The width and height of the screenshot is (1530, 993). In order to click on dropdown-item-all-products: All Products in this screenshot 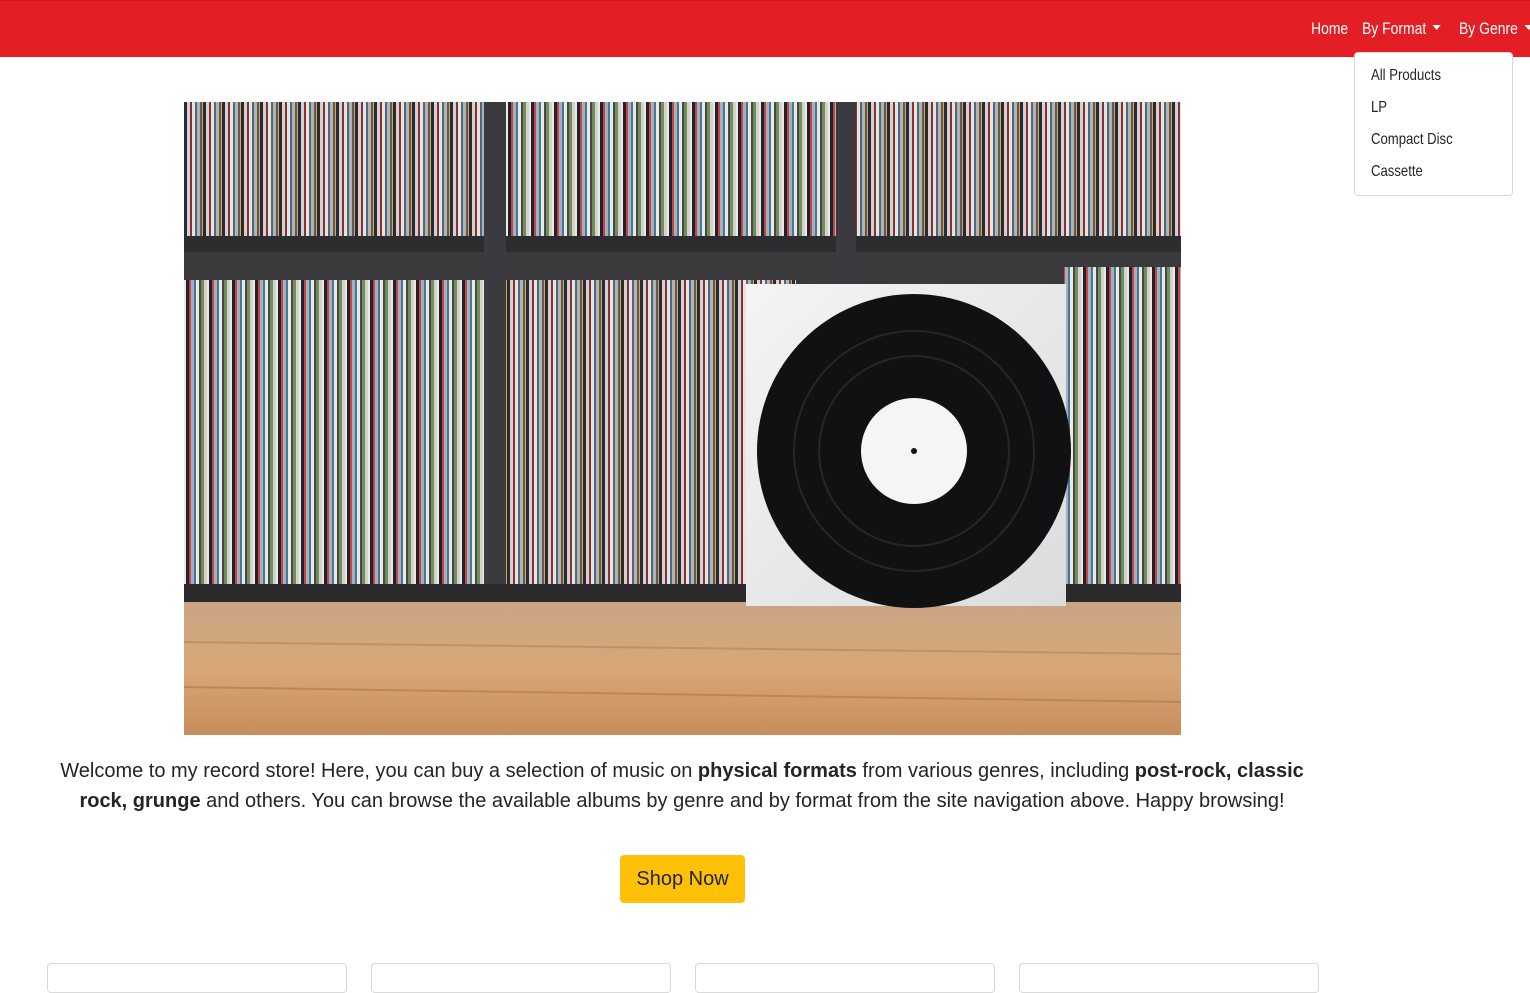, I will do `click(1406, 76)`.